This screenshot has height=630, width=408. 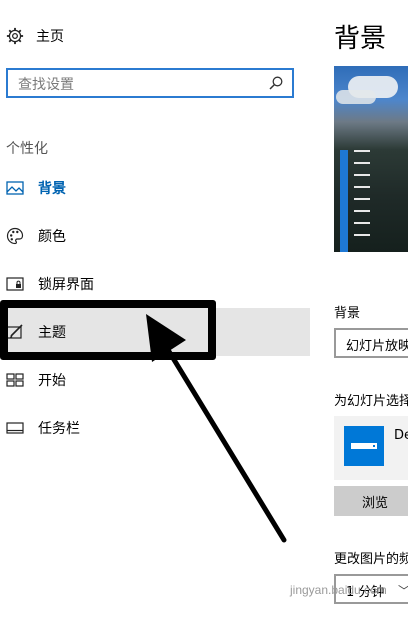 I want to click on interval-label: 更改图片的频率, so click(x=371, y=559).